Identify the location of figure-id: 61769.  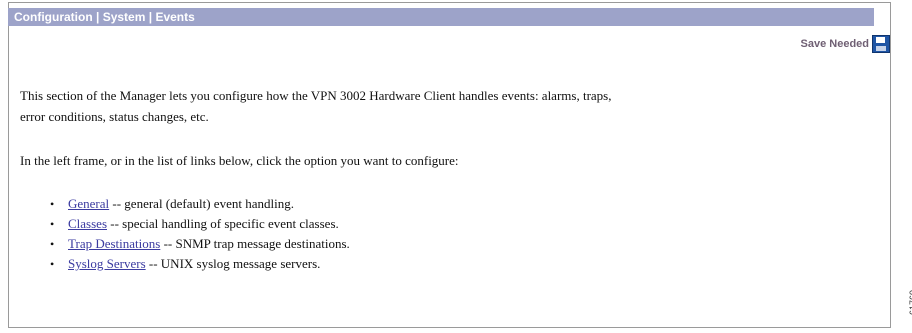
(910, 303).